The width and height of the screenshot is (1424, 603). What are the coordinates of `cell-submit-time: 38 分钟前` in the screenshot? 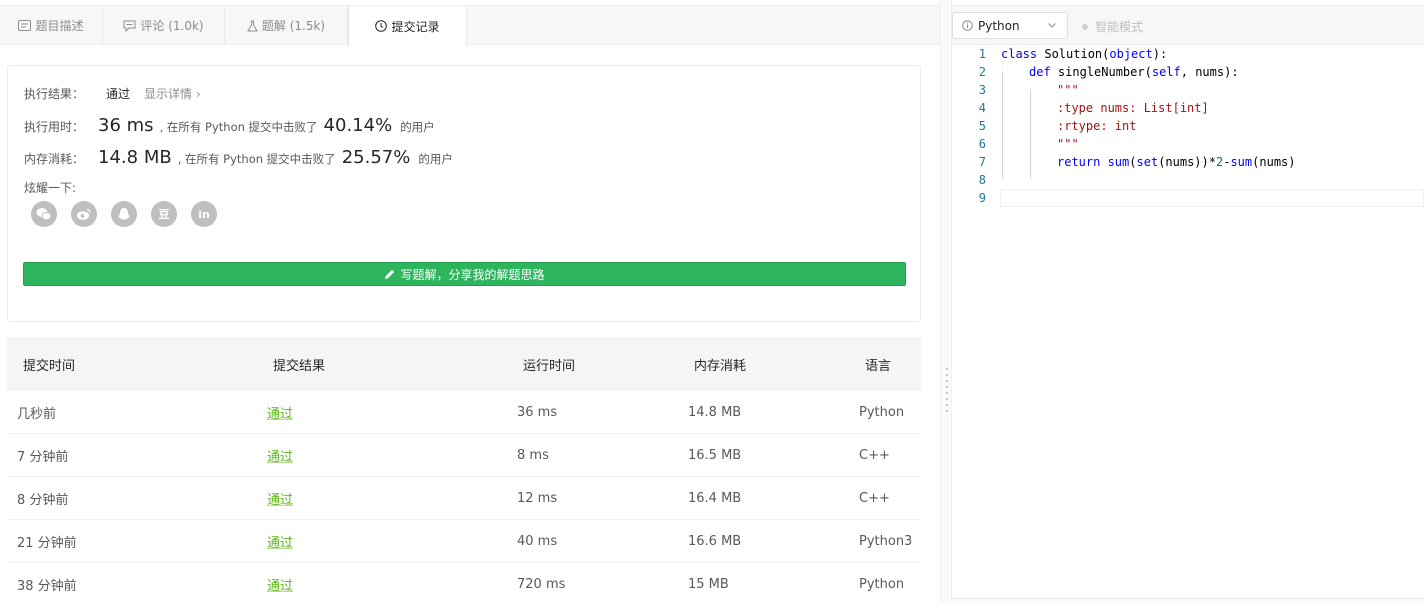 It's located at (47, 586).